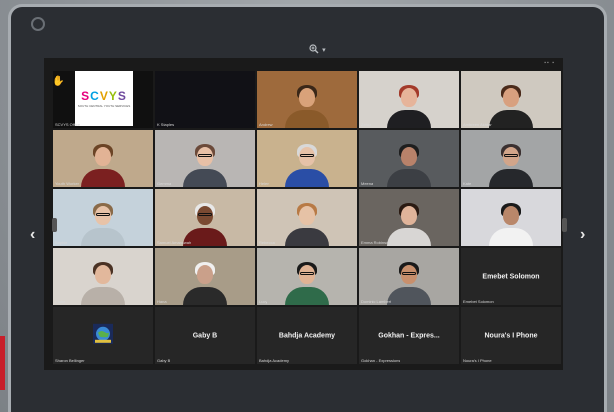  Describe the element at coordinates (205, 99) in the screenshot. I see `participant-tile: K Staples` at that location.